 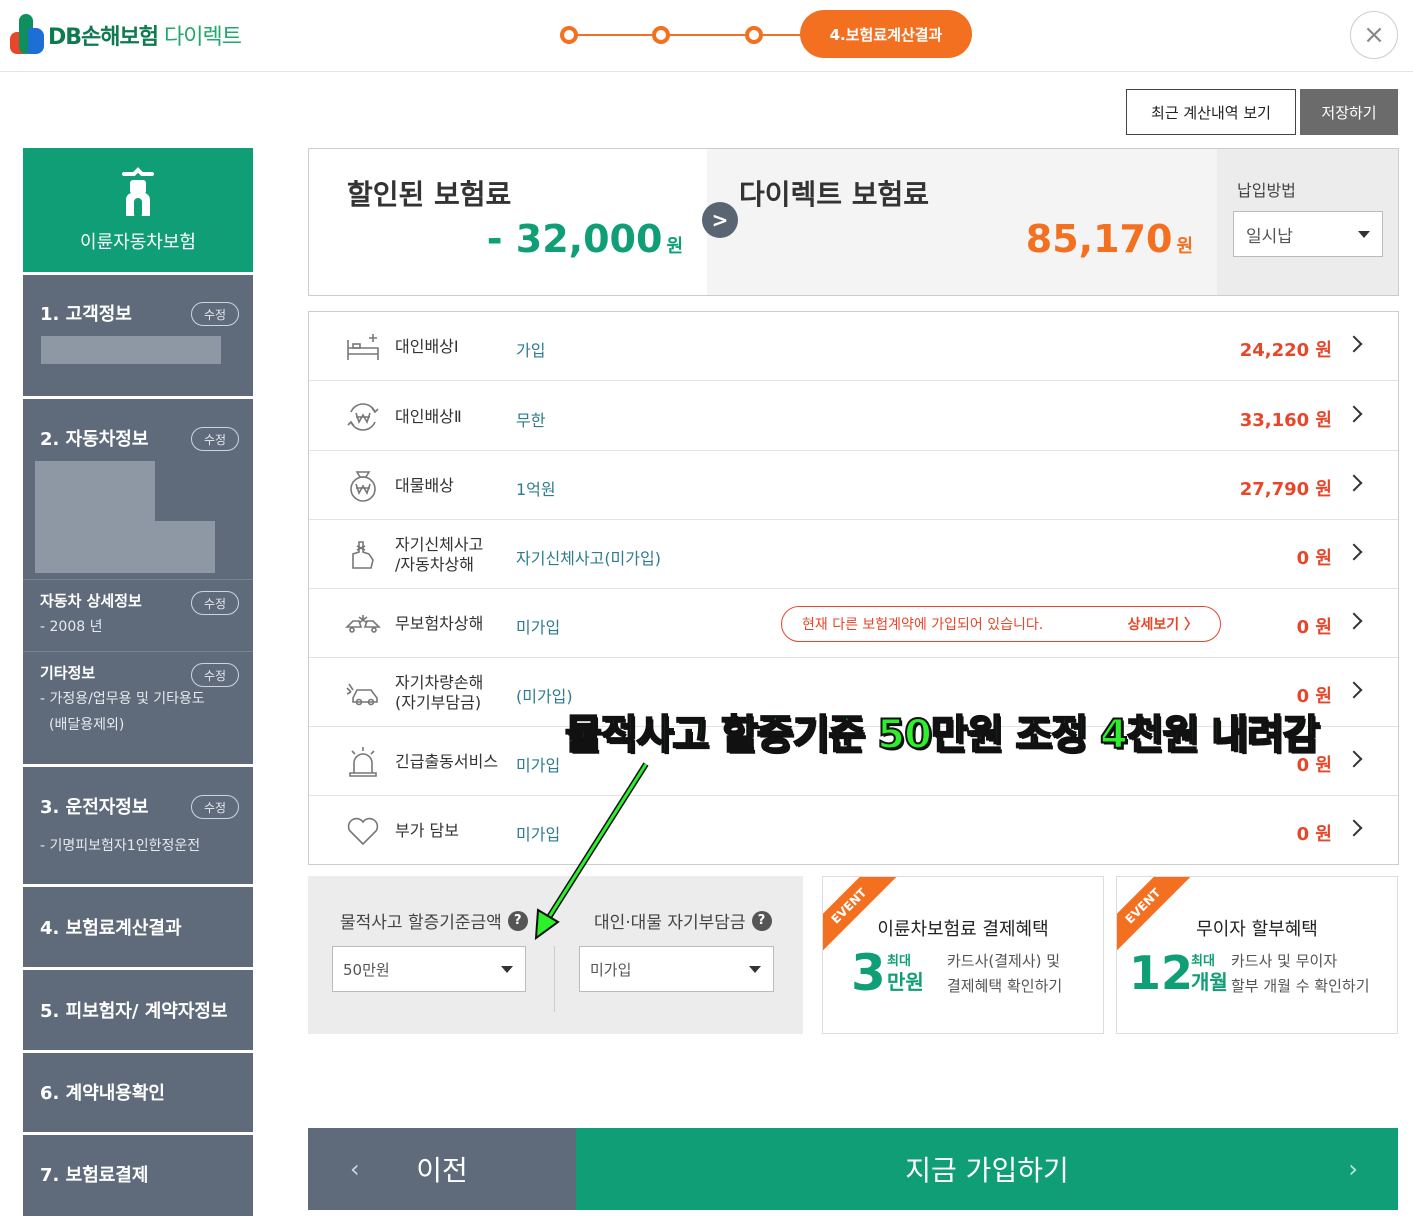 What do you see at coordinates (203, 37) in the screenshot?
I see `logo-sub-text: 다이렉트` at bounding box center [203, 37].